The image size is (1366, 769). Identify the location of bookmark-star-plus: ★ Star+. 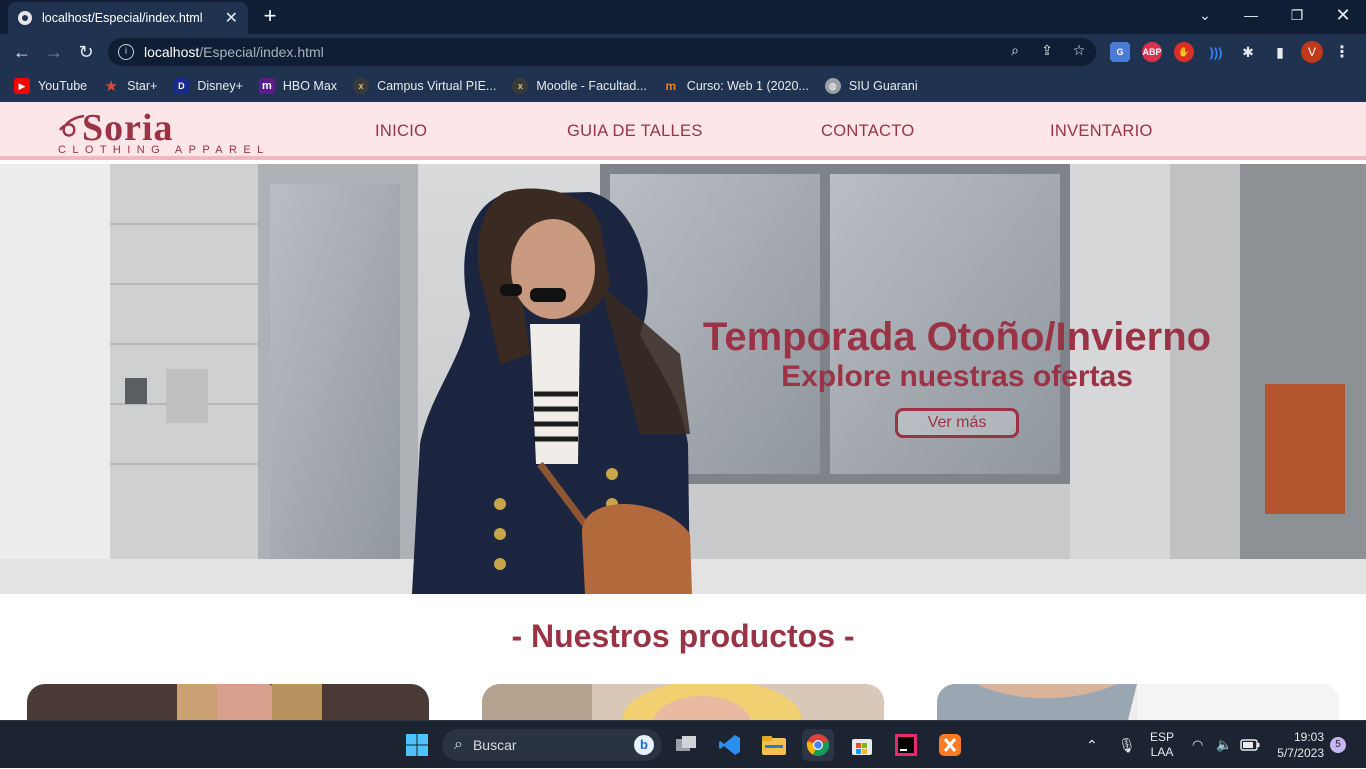
(130, 86).